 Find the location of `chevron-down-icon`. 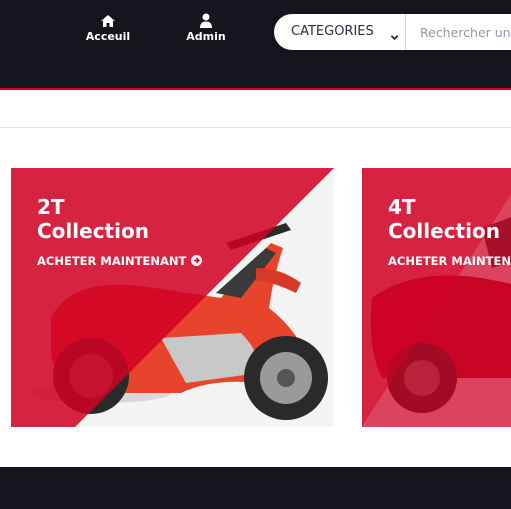

chevron-down-icon is located at coordinates (394, 36).